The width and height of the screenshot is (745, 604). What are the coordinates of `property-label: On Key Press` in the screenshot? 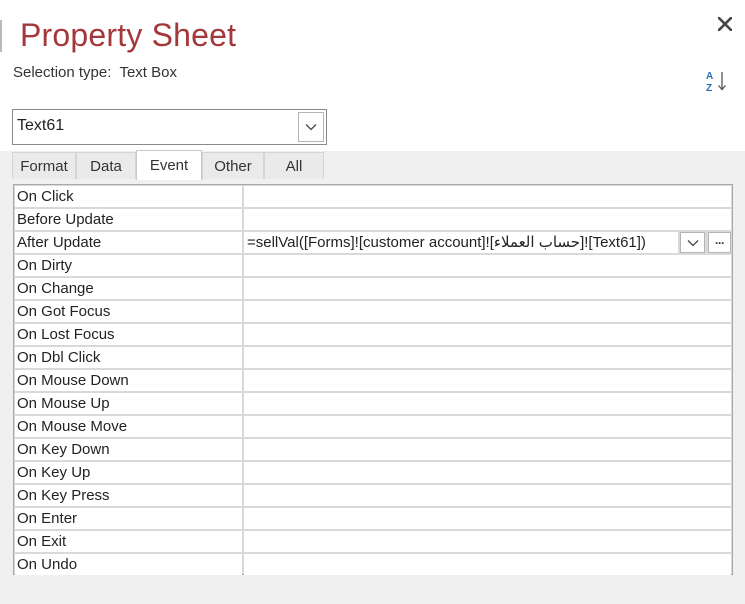 It's located at (128, 495).